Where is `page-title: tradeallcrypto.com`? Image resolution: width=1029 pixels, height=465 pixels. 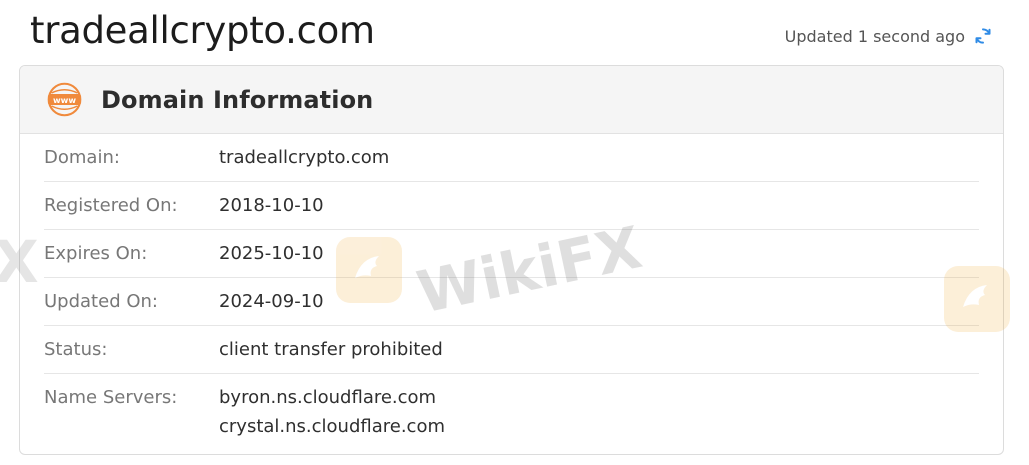 page-title: tradeallcrypto.com is located at coordinates (202, 30).